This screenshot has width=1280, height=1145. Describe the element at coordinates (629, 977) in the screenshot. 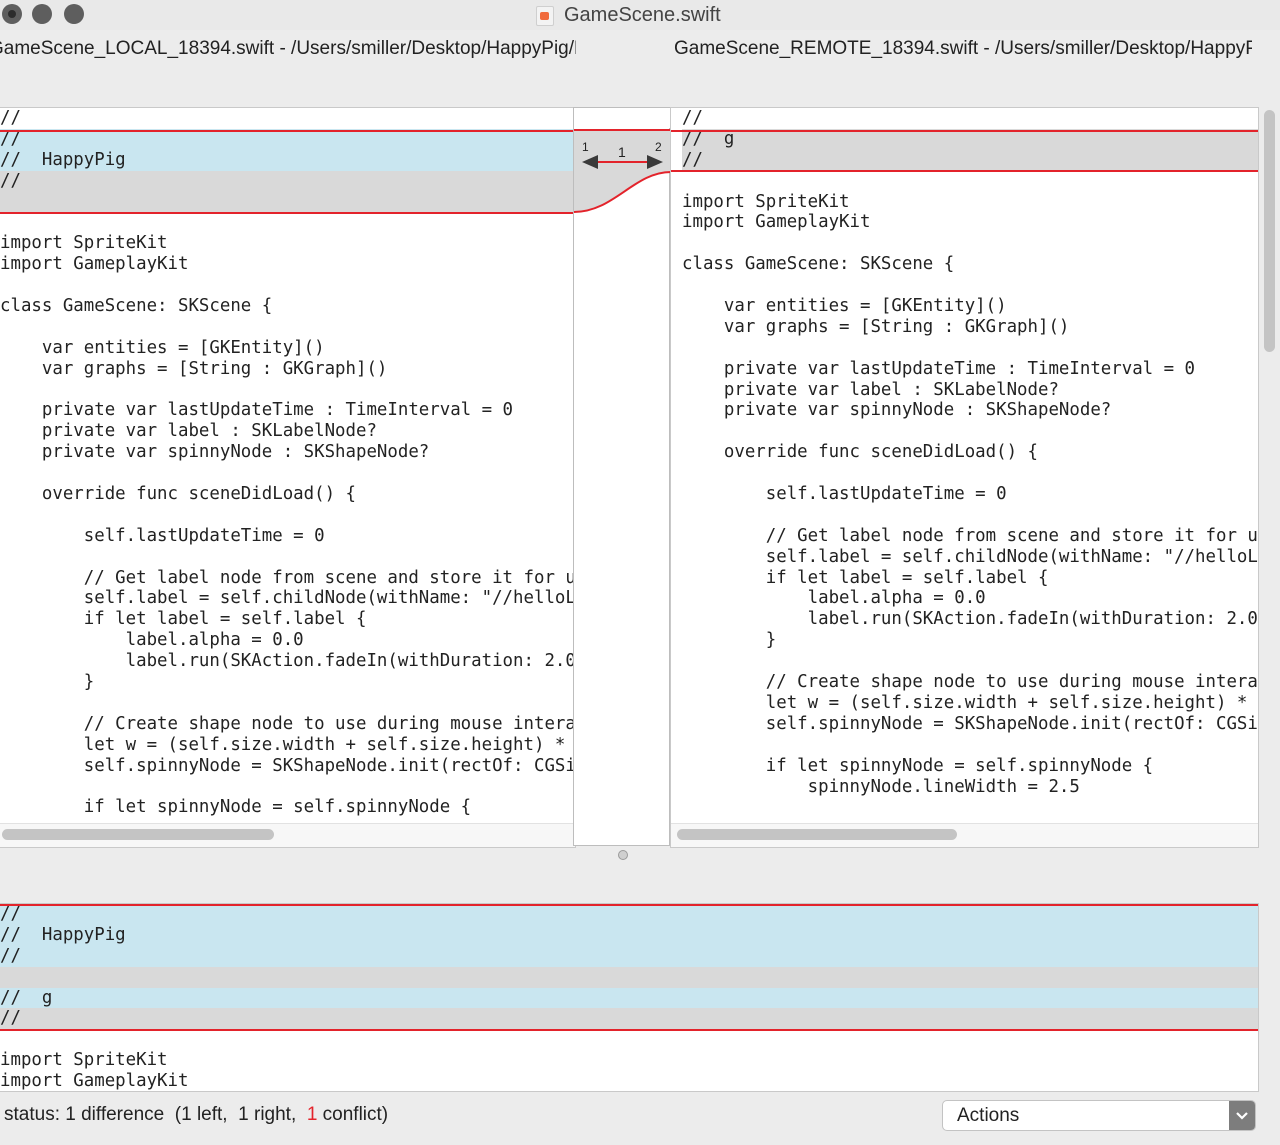

I see `code-line` at that location.